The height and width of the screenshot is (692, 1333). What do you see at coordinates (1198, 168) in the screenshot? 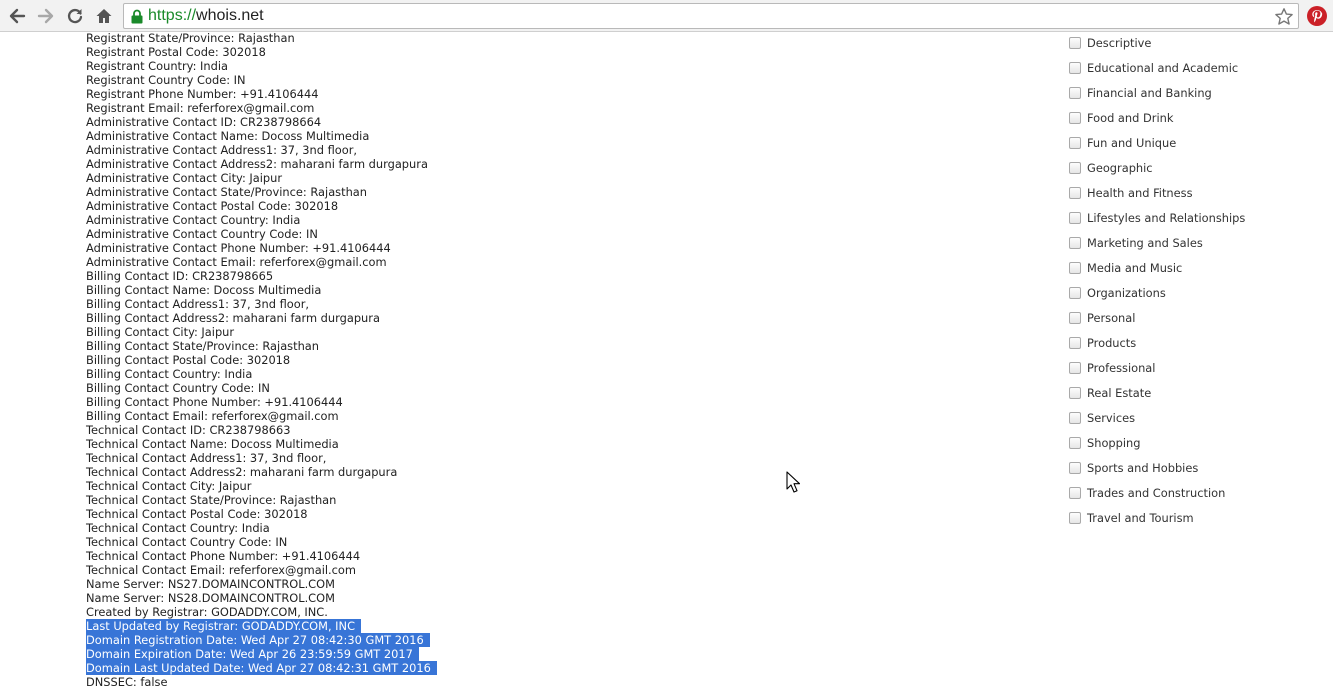
I see `category-item: Geographic` at bounding box center [1198, 168].